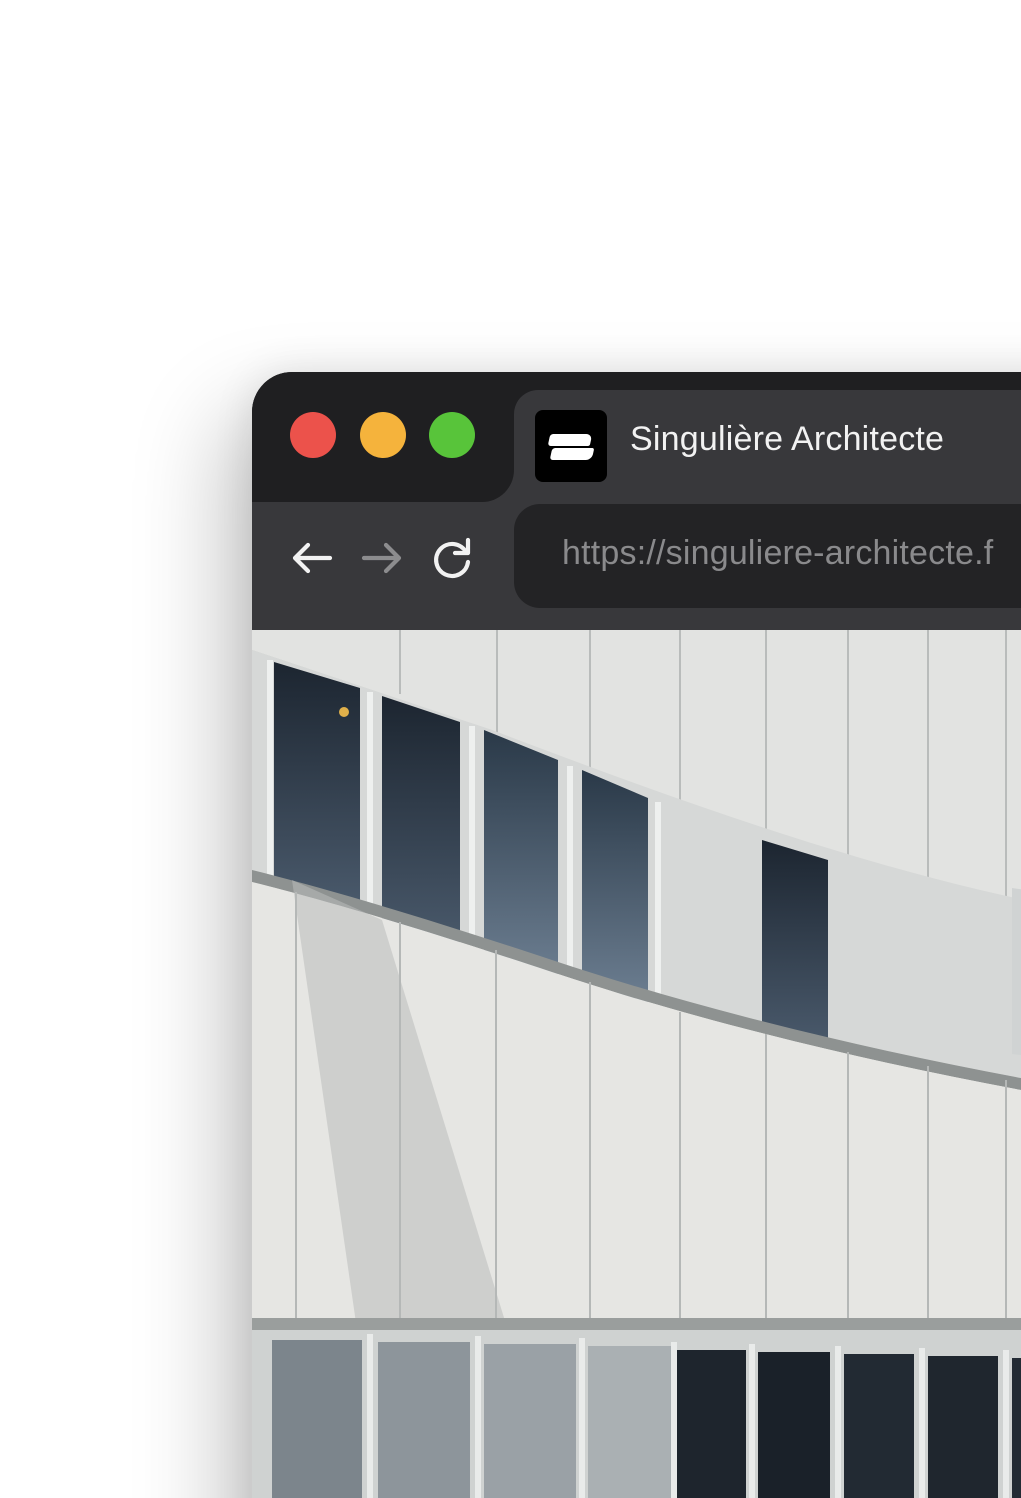 This screenshot has height=1498, width=1021. I want to click on back-button, so click(312, 558).